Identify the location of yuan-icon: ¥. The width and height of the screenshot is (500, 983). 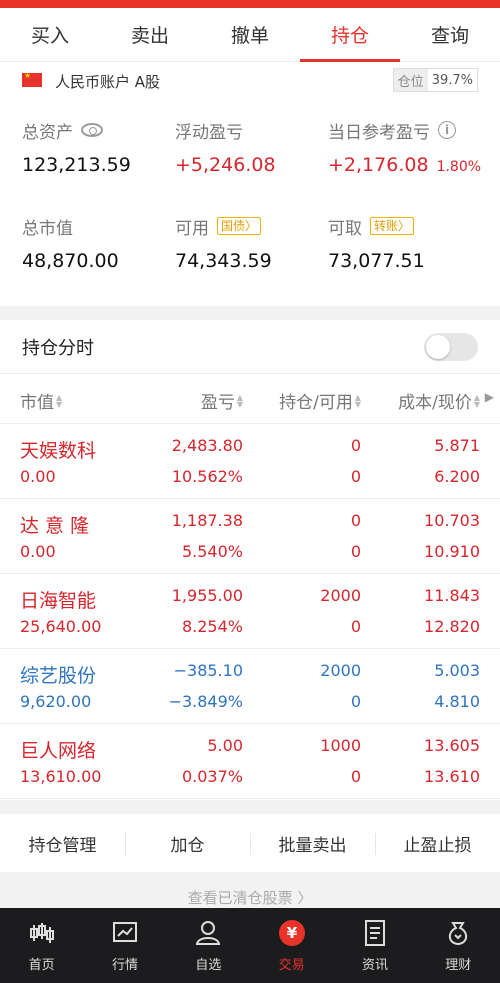
(292, 933).